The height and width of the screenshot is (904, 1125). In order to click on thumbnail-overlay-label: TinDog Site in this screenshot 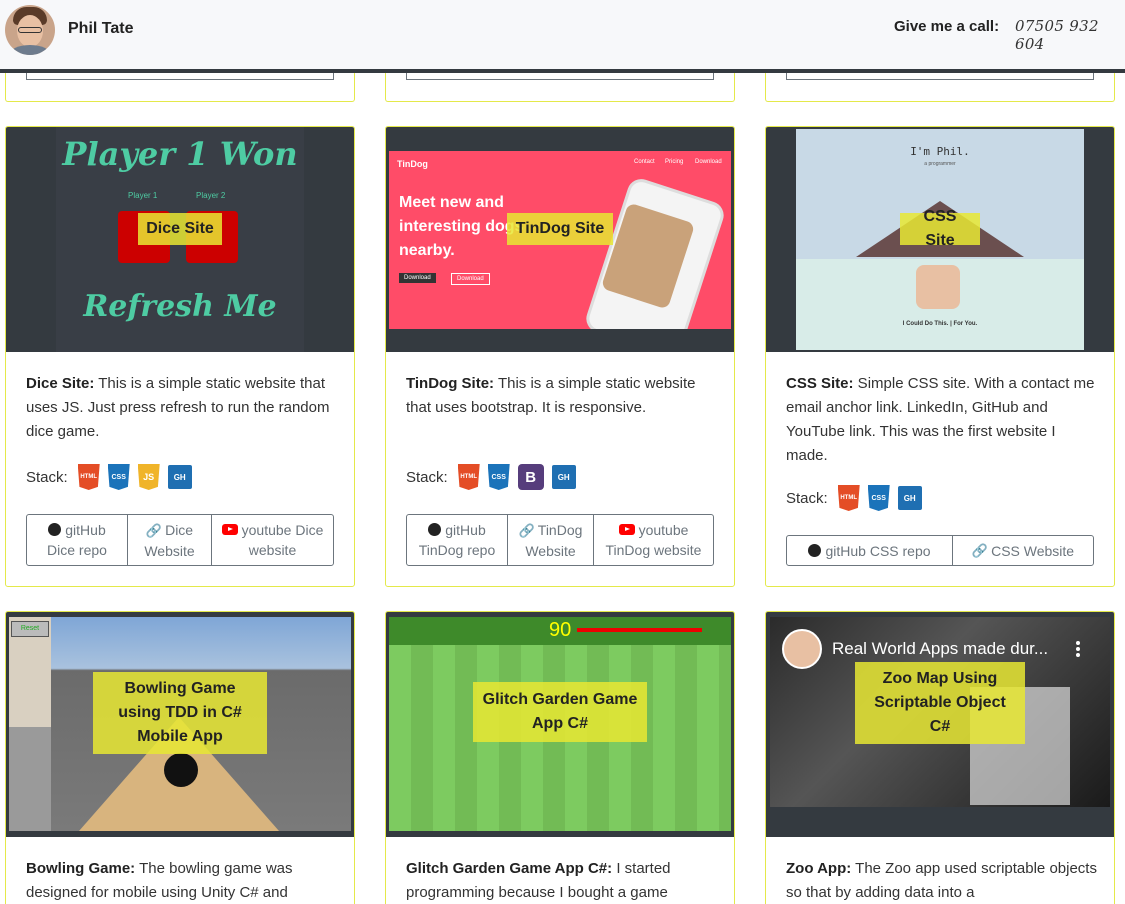, I will do `click(560, 229)`.